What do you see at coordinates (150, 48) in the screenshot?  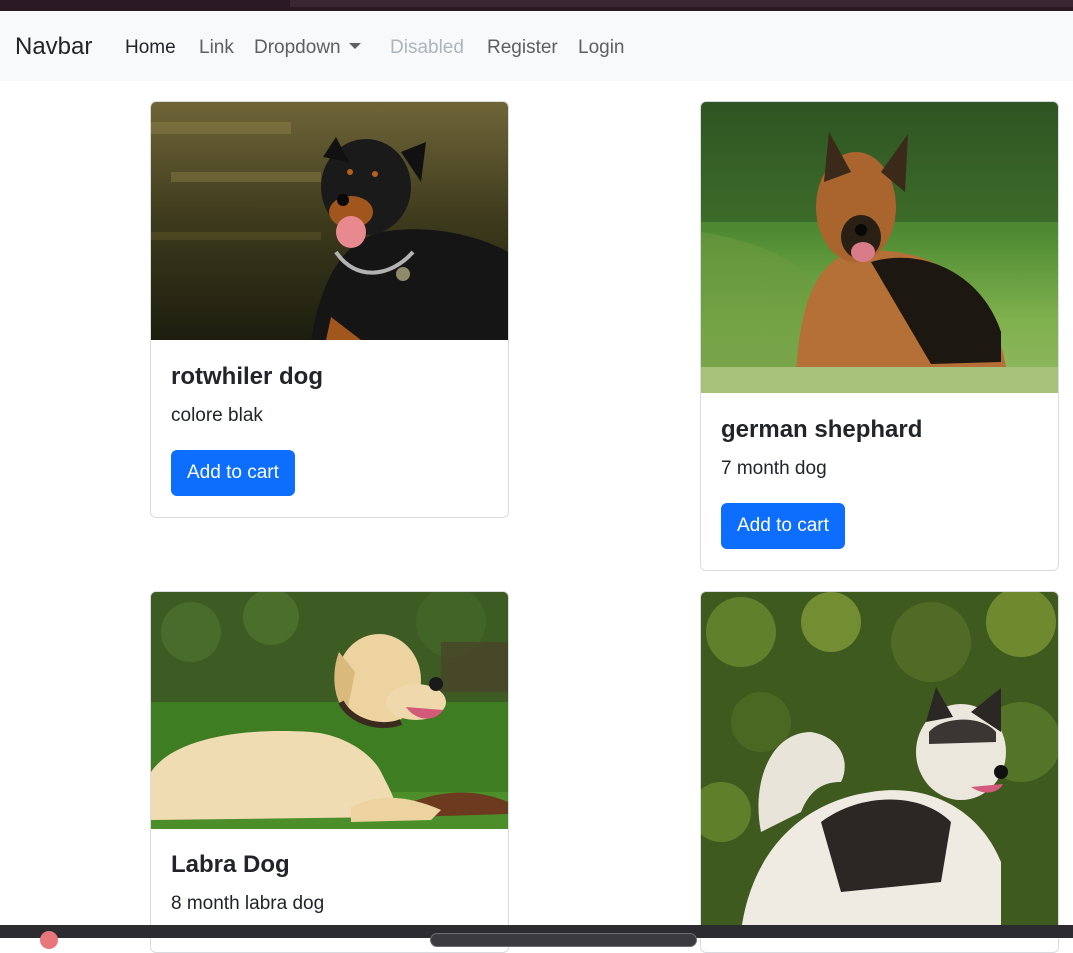 I see `nav-link-home: Home` at bounding box center [150, 48].